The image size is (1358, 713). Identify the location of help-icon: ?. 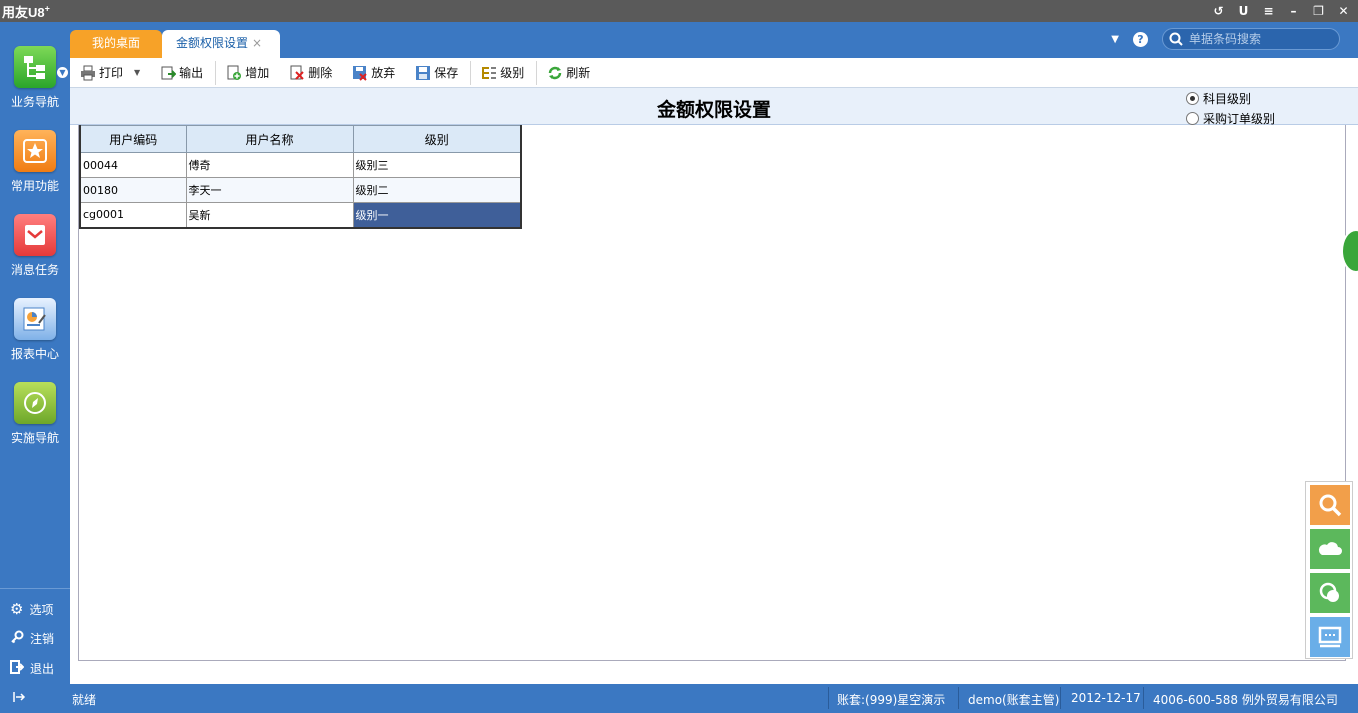
(1140, 39).